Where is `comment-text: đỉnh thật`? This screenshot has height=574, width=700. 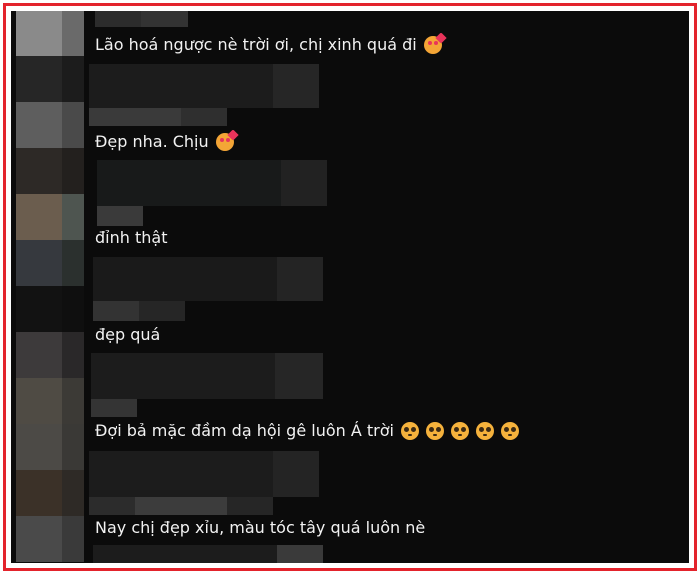 comment-text: đỉnh thật is located at coordinates (131, 237).